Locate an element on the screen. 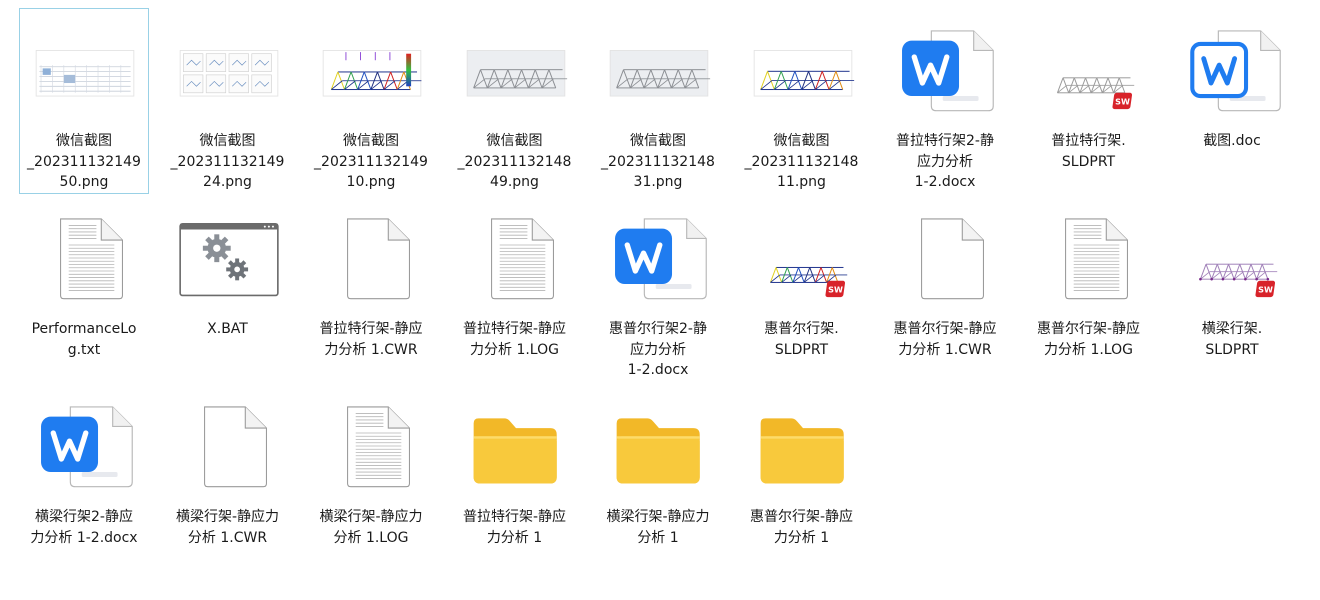  image-thumbnail-stress-icon is located at coordinates (372, 70).